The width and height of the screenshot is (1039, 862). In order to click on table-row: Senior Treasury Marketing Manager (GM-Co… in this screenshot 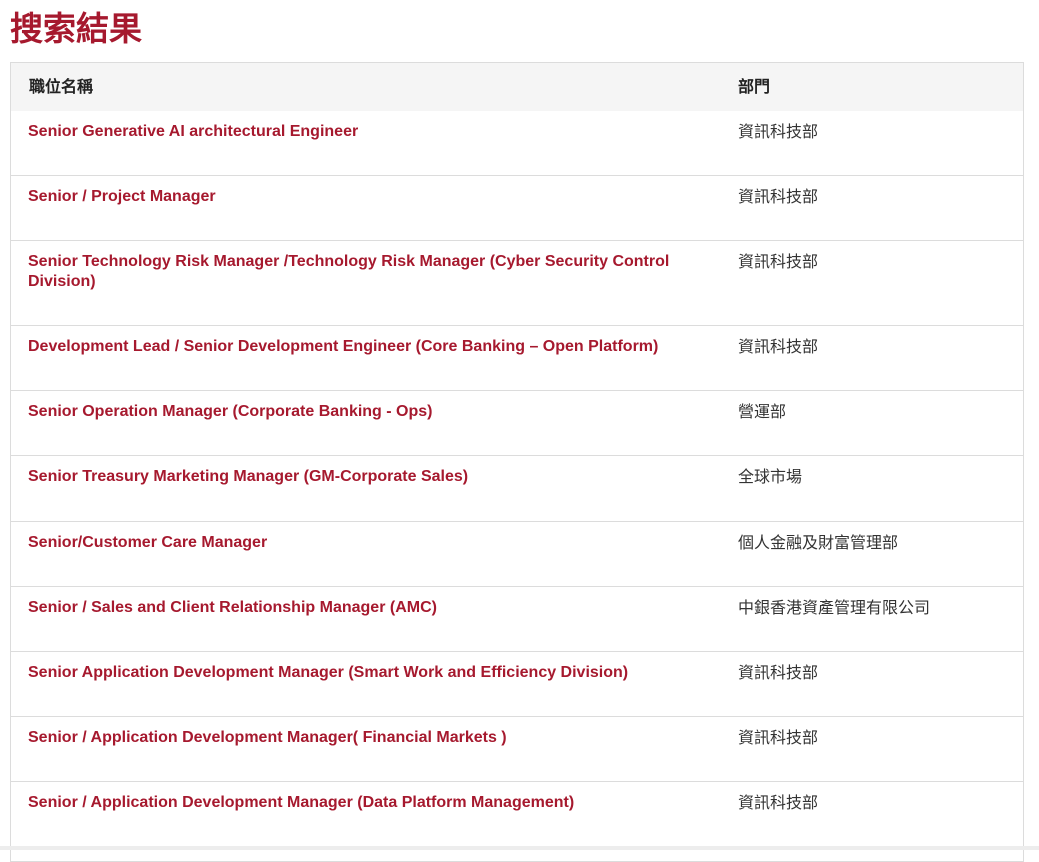, I will do `click(517, 489)`.